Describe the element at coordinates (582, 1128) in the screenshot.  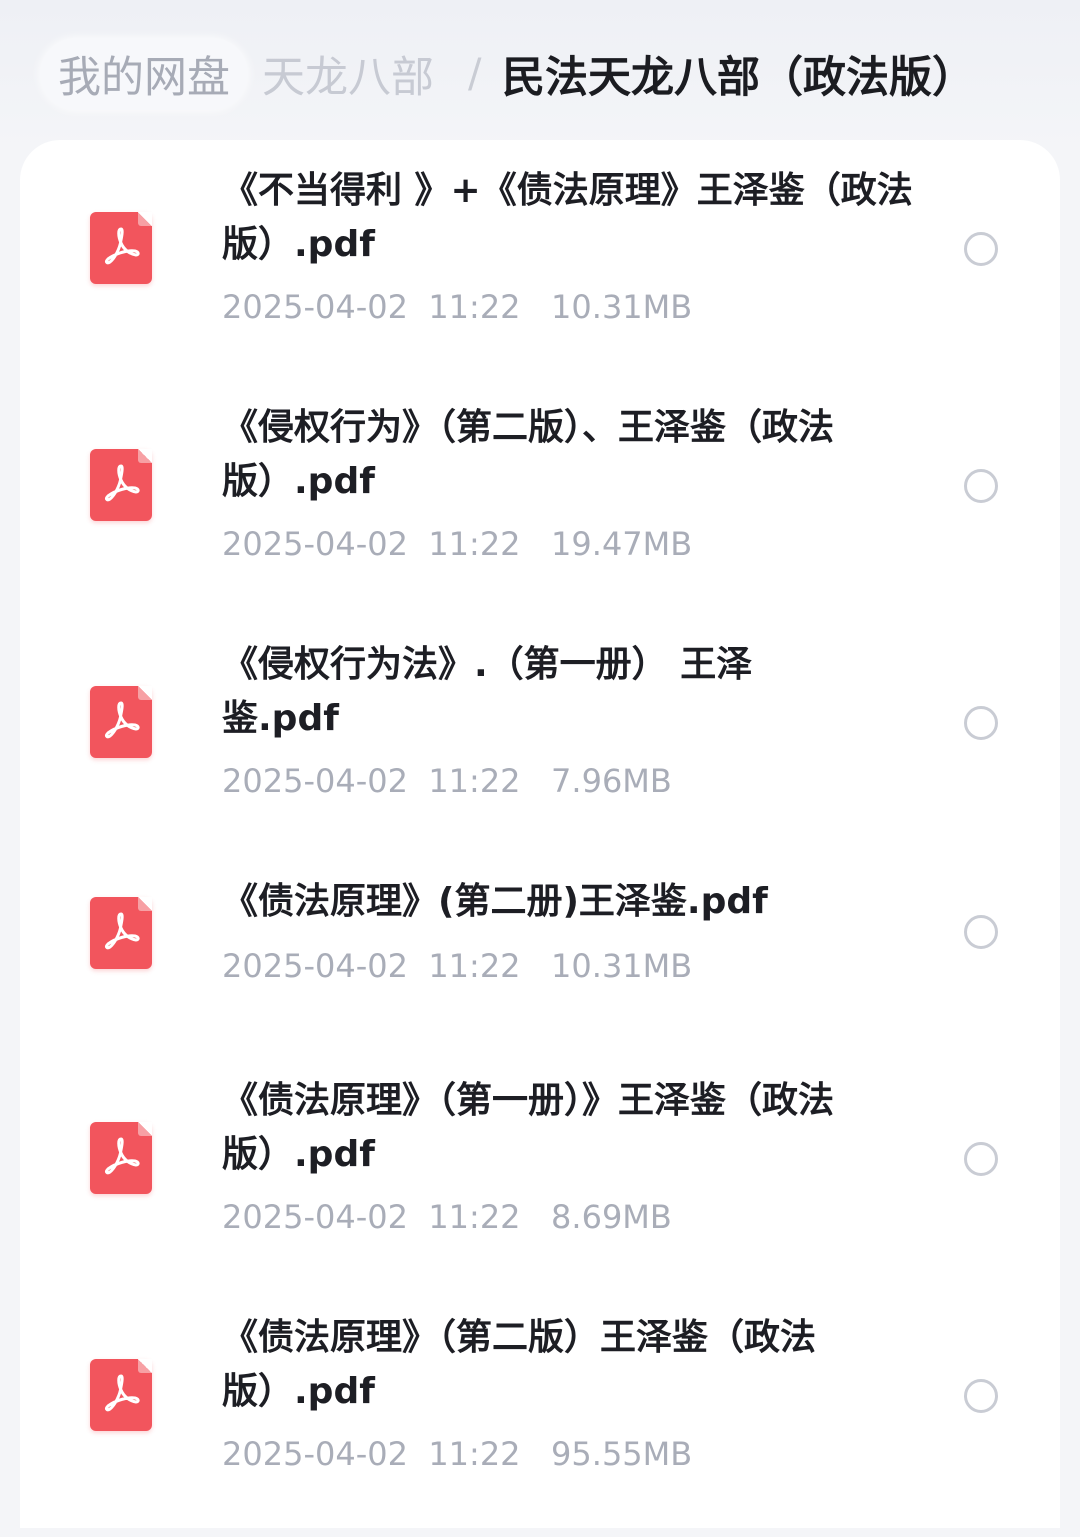
I see `file-name: 《债法原理》（第一册）》王泽鉴（政法版）.pdf` at that location.